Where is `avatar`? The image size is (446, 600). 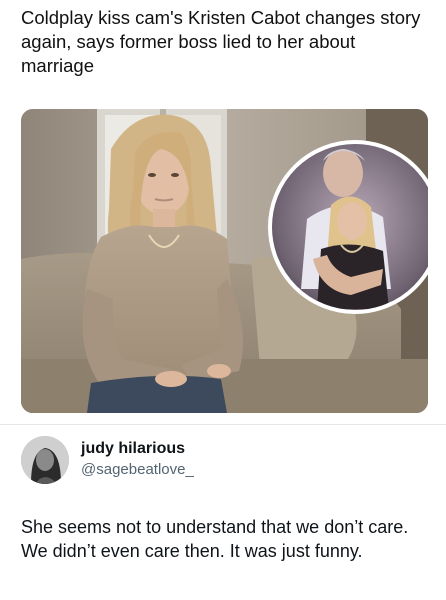
avatar is located at coordinates (45, 460).